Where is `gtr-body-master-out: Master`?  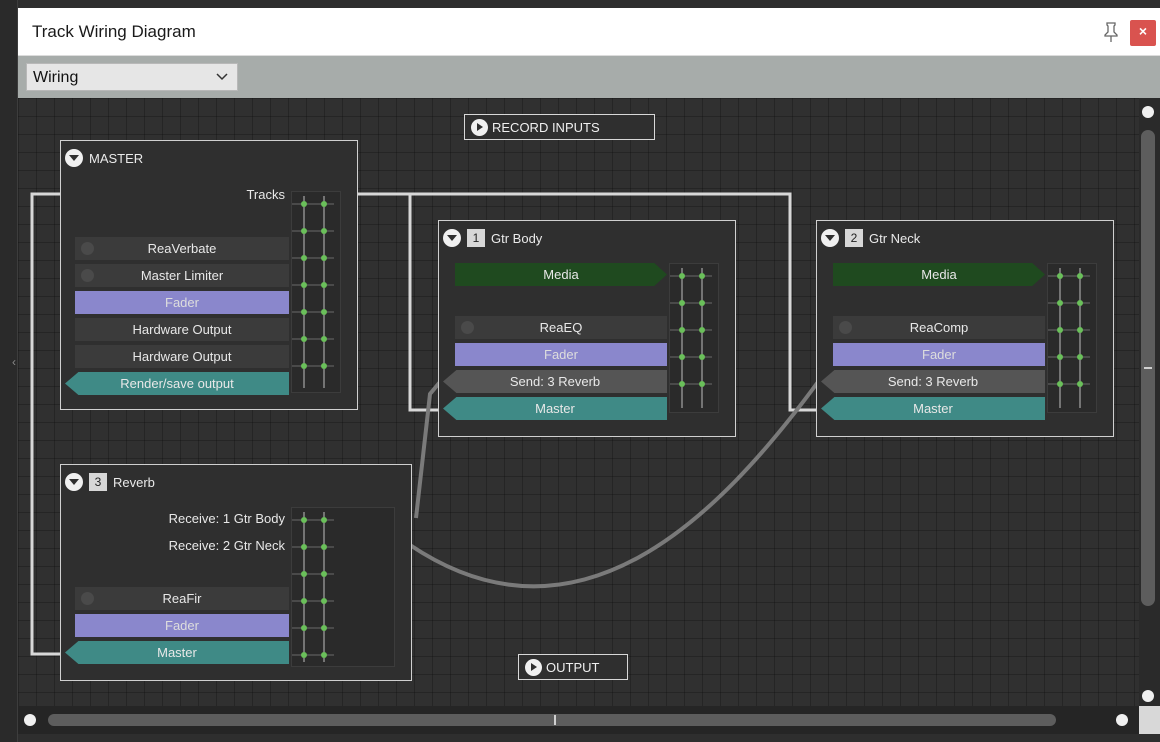
gtr-body-master-out: Master is located at coordinates (555, 408).